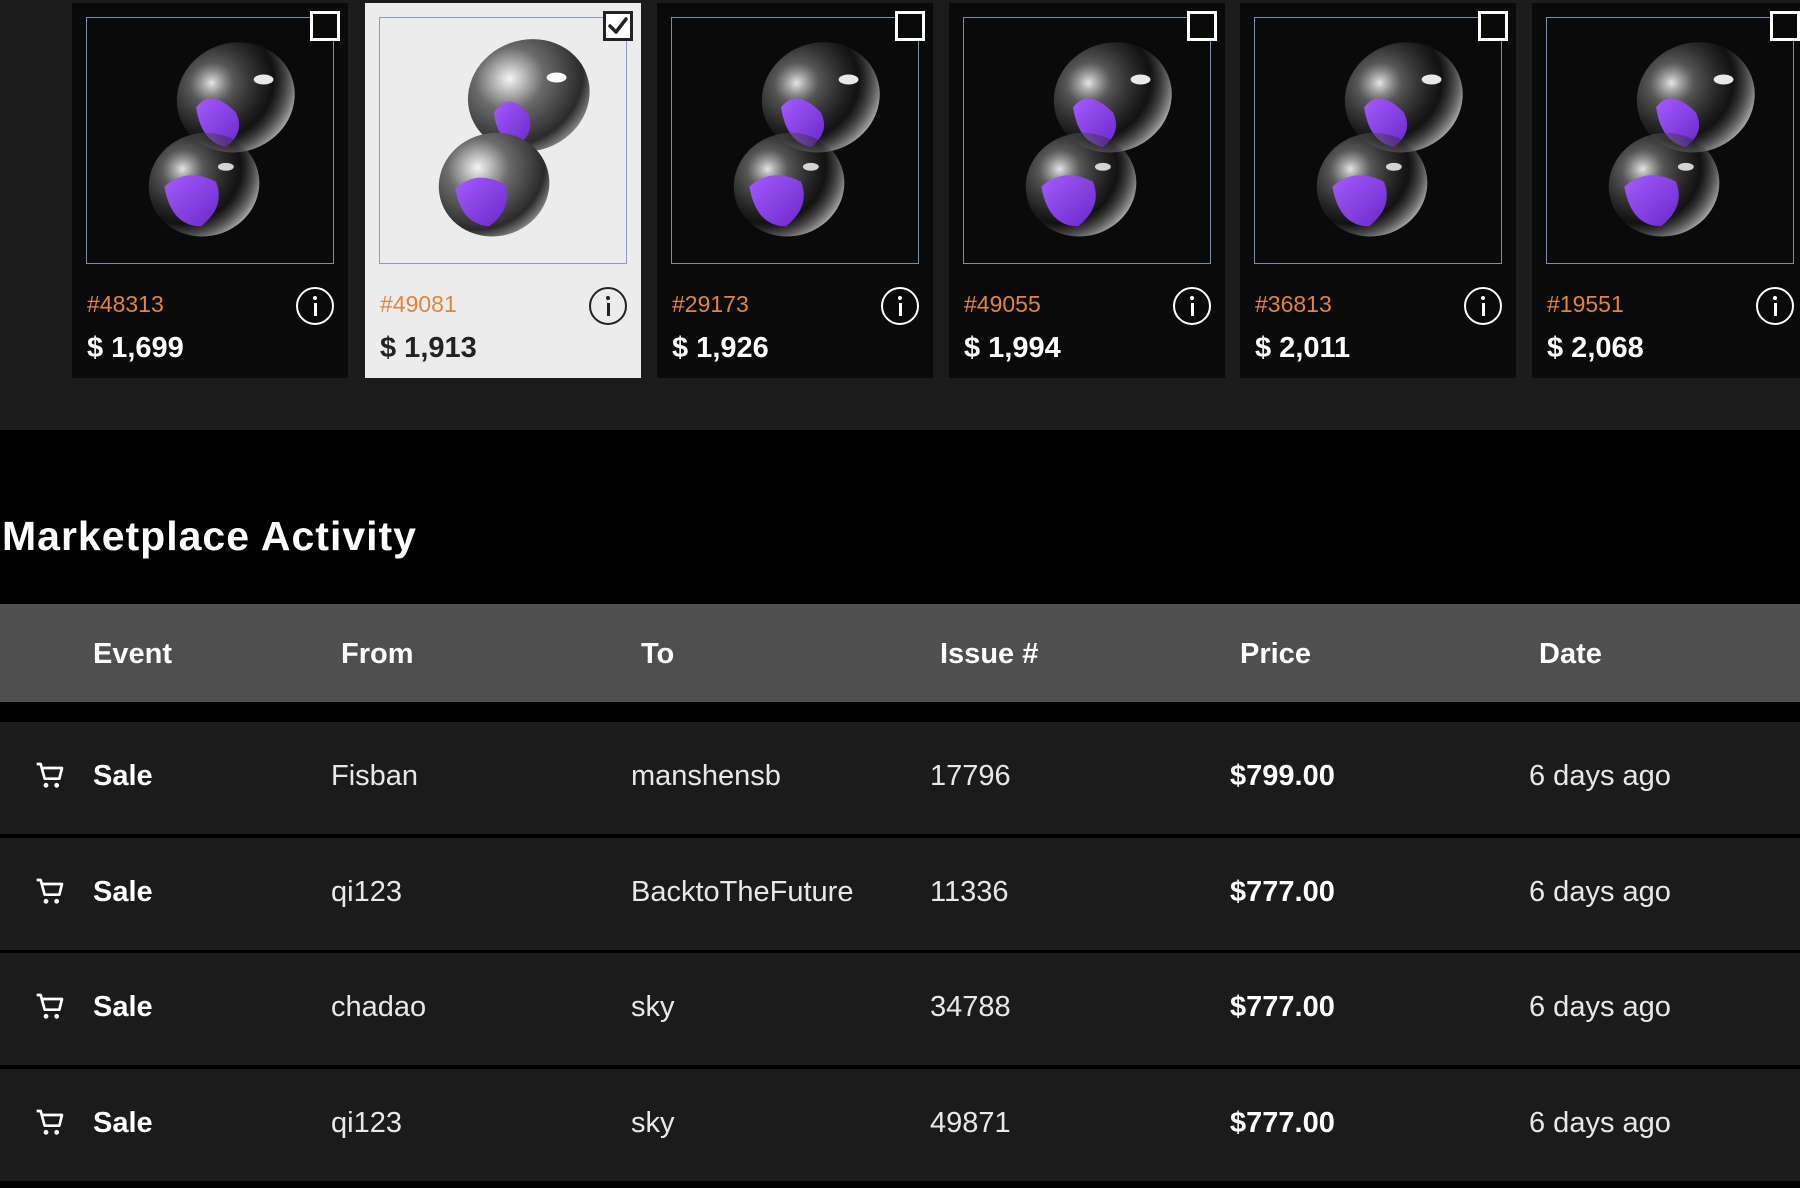 This screenshot has height=1188, width=1800. What do you see at coordinates (209, 536) in the screenshot?
I see `marketplace-activity-title: Marketplace Activity` at bounding box center [209, 536].